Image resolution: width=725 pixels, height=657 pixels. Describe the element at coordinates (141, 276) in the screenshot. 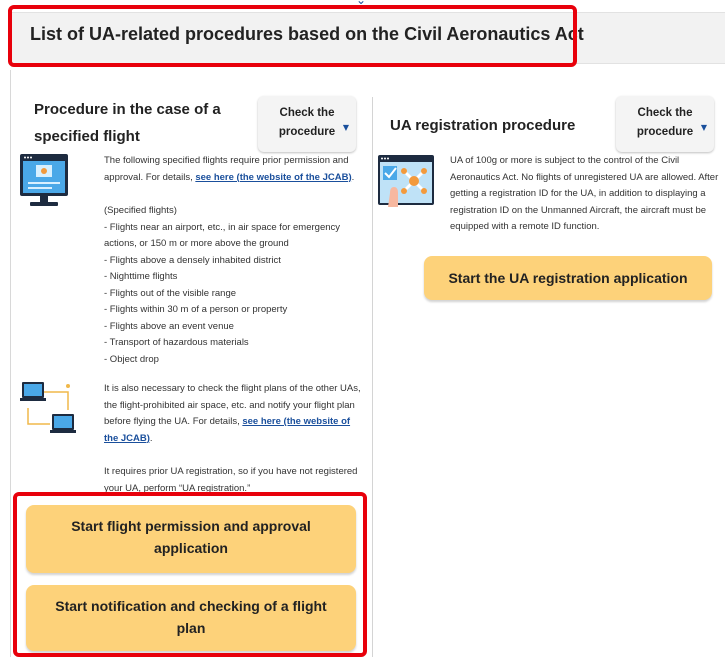

I see `list-item: - Nighttime flights` at that location.